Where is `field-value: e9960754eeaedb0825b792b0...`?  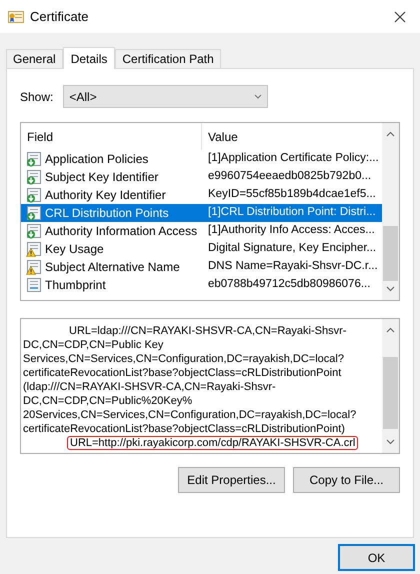
field-value: e9960754eeaedb0825b792b0... is located at coordinates (289, 176).